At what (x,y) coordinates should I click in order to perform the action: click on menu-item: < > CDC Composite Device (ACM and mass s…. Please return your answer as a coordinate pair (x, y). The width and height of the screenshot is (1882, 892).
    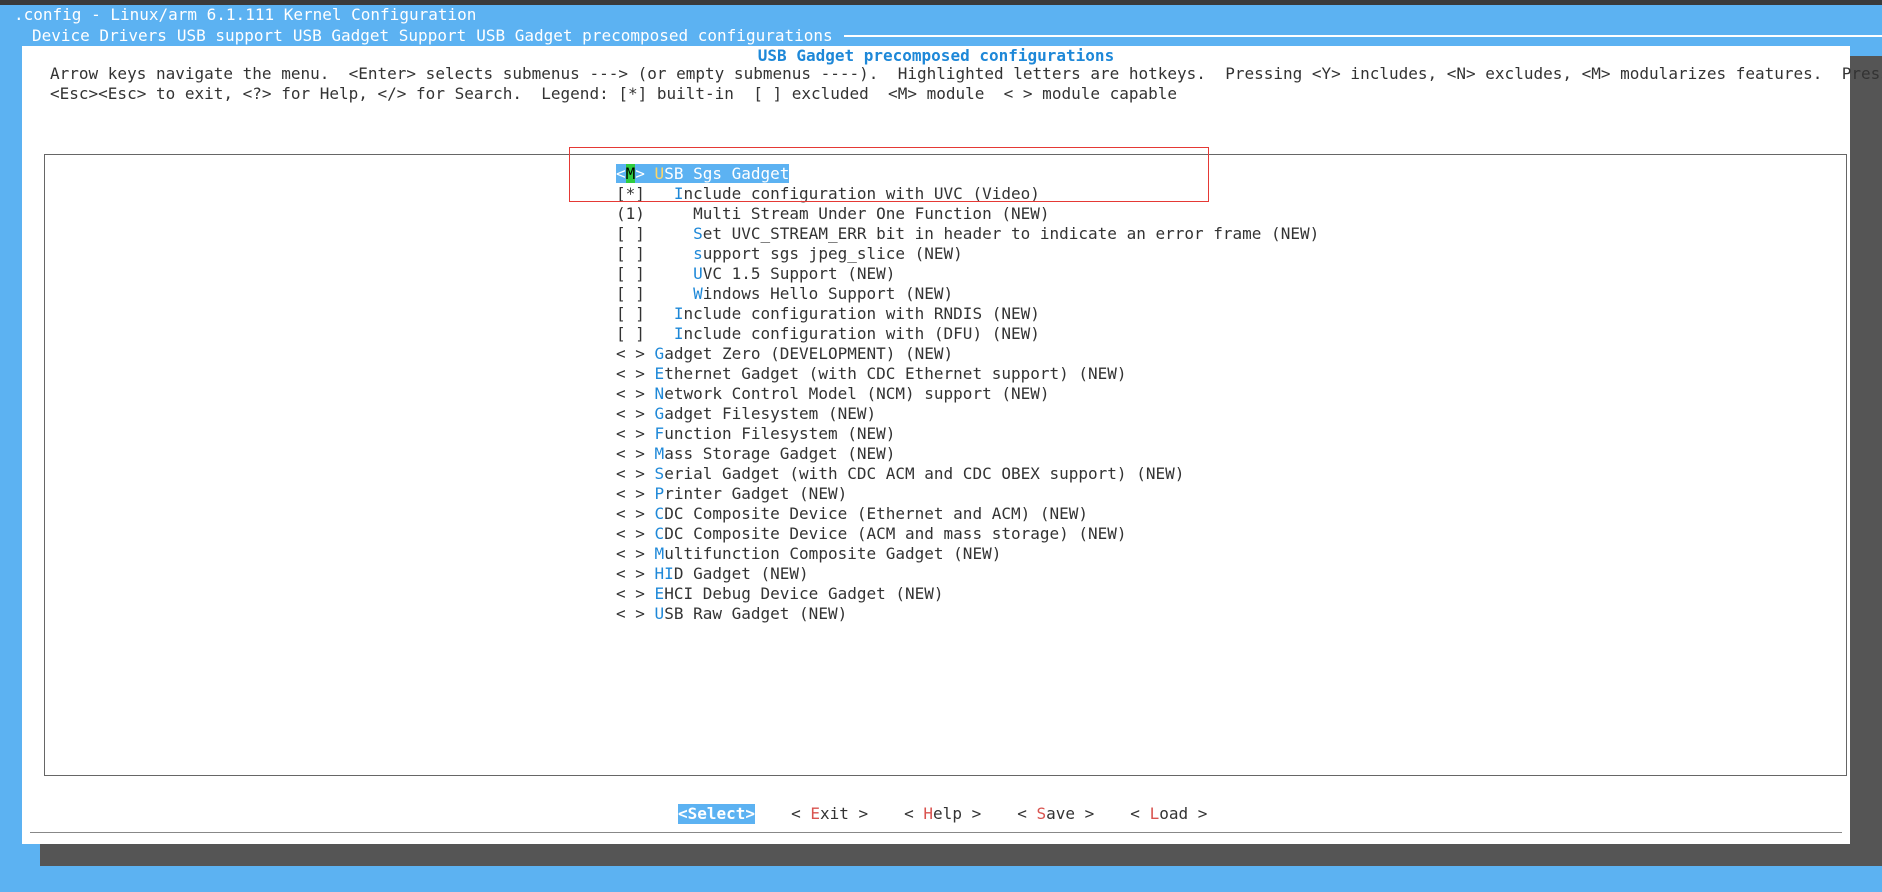
    Looking at the image, I should click on (967, 534).